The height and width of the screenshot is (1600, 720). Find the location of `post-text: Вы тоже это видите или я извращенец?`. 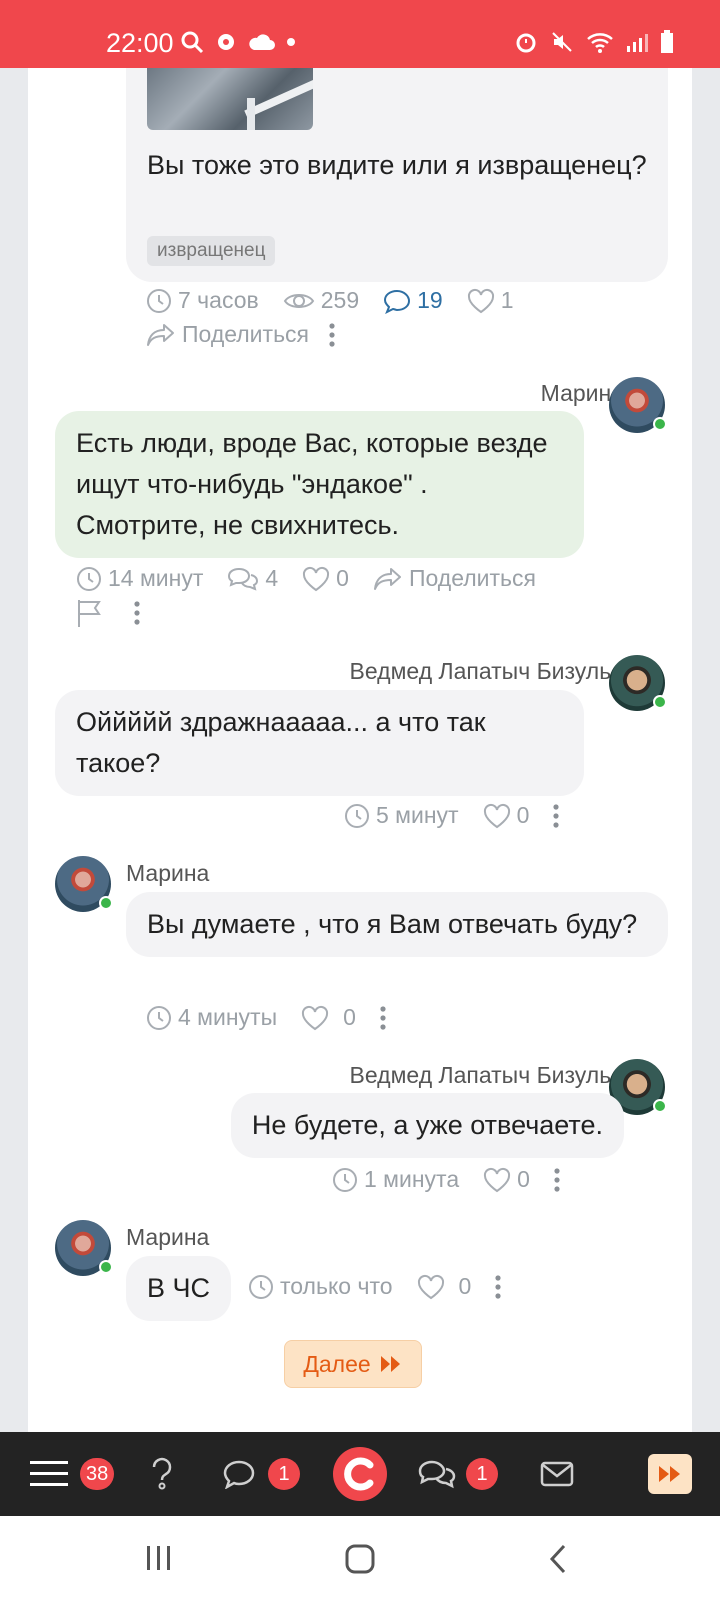

post-text: Вы тоже это видите или я извращенец? is located at coordinates (397, 165).